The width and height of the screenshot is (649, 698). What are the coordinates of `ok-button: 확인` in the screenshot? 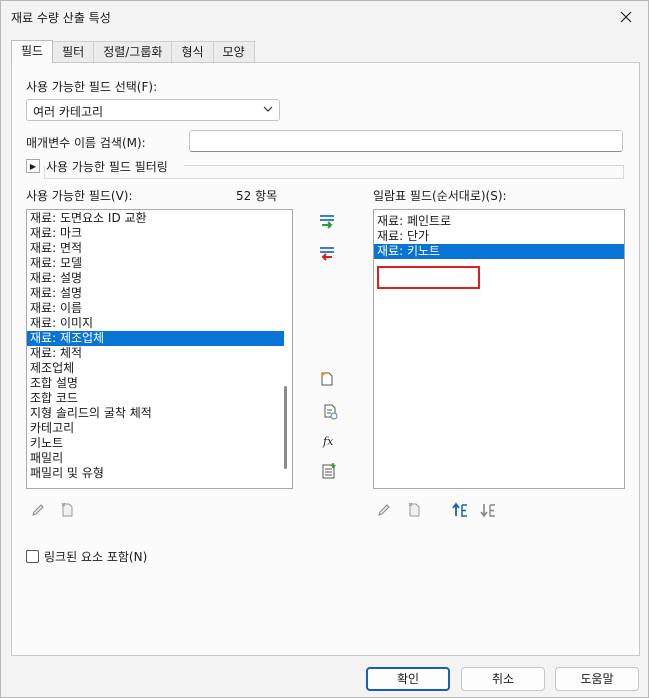 It's located at (408, 679).